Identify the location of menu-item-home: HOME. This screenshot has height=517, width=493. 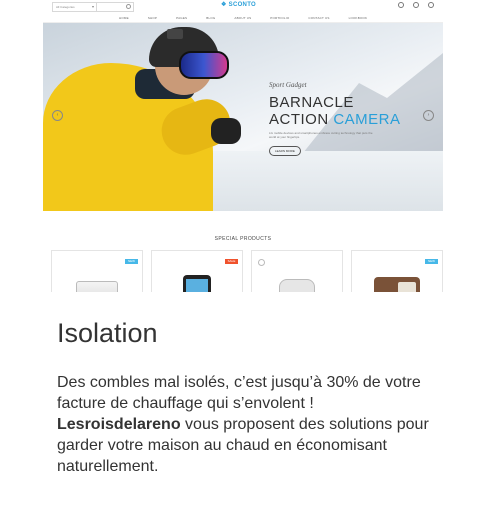
(124, 18).